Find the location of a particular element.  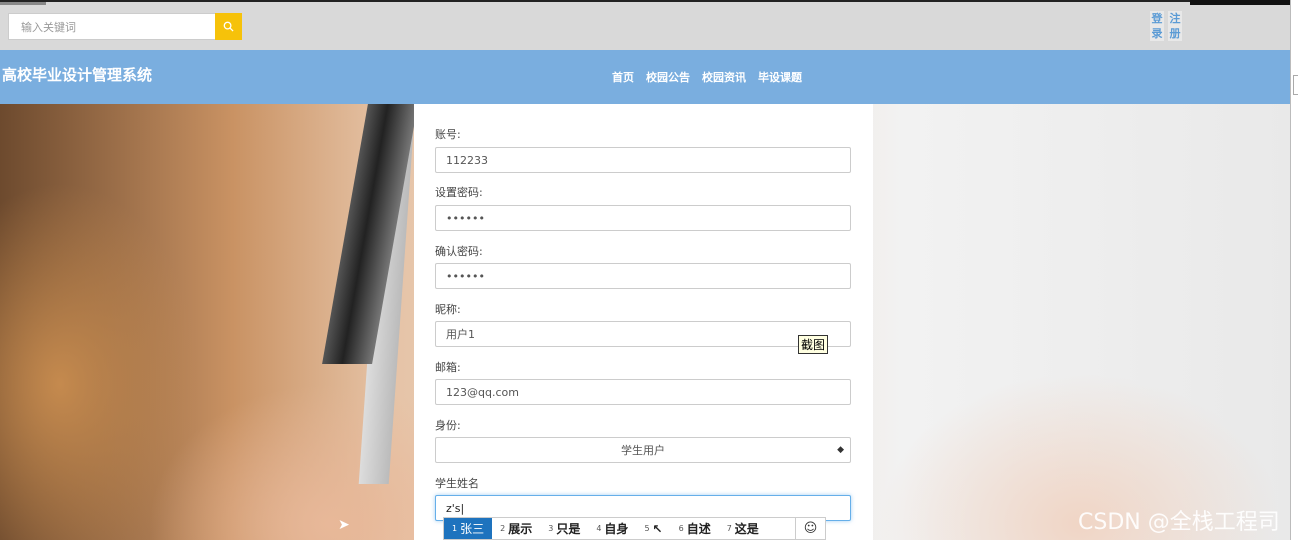

top-bar: 输入关键词 登录 注册 is located at coordinates (645, 25).